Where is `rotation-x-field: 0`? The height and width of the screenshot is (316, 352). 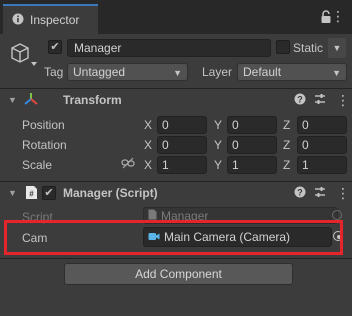 rotation-x-field: 0 is located at coordinates (182, 145).